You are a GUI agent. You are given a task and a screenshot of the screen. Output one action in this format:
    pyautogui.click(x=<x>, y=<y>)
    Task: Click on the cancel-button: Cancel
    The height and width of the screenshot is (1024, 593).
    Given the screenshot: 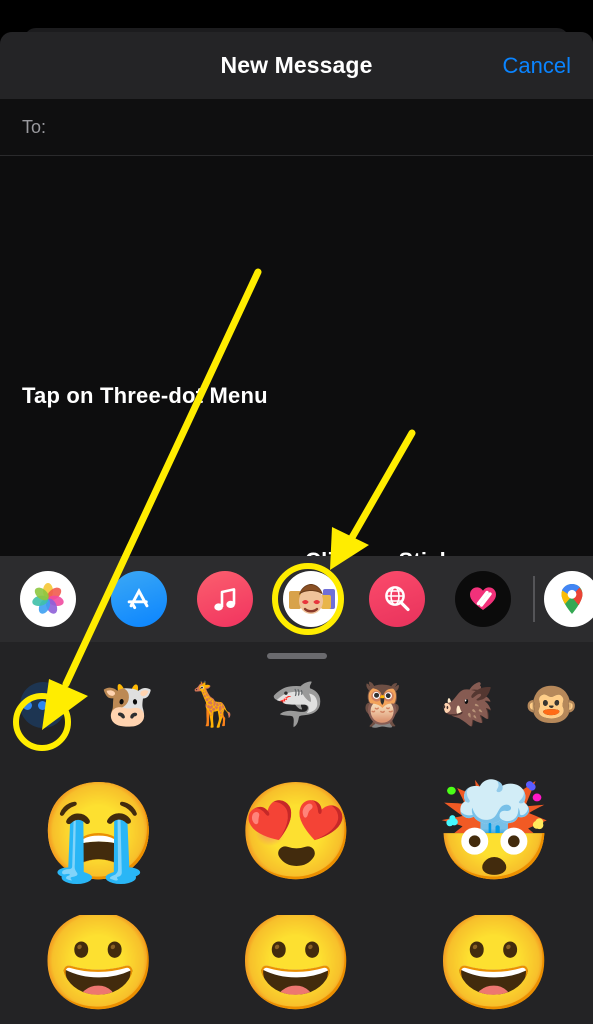 What is the action you would take?
    pyautogui.click(x=537, y=66)
    